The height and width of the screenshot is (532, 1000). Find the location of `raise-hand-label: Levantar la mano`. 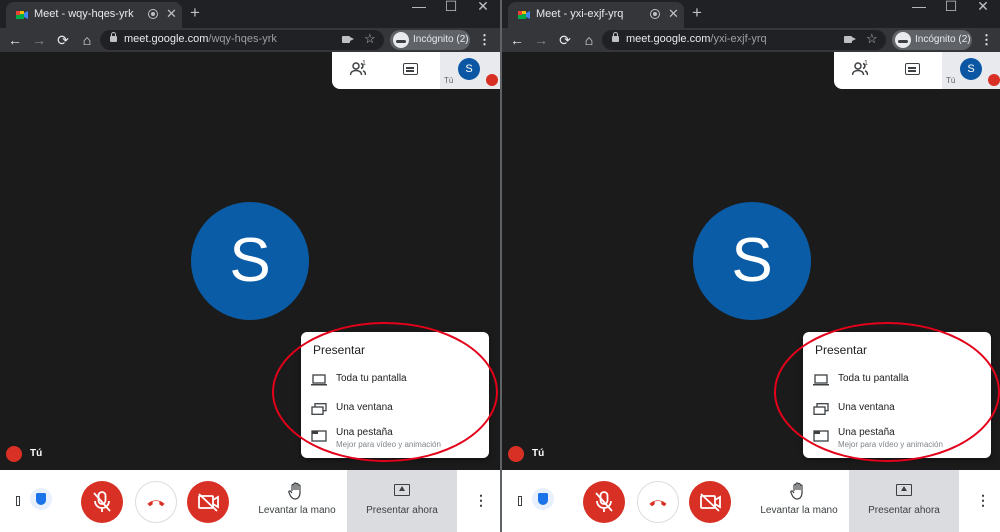

raise-hand-label: Levantar la mano is located at coordinates (799, 510).